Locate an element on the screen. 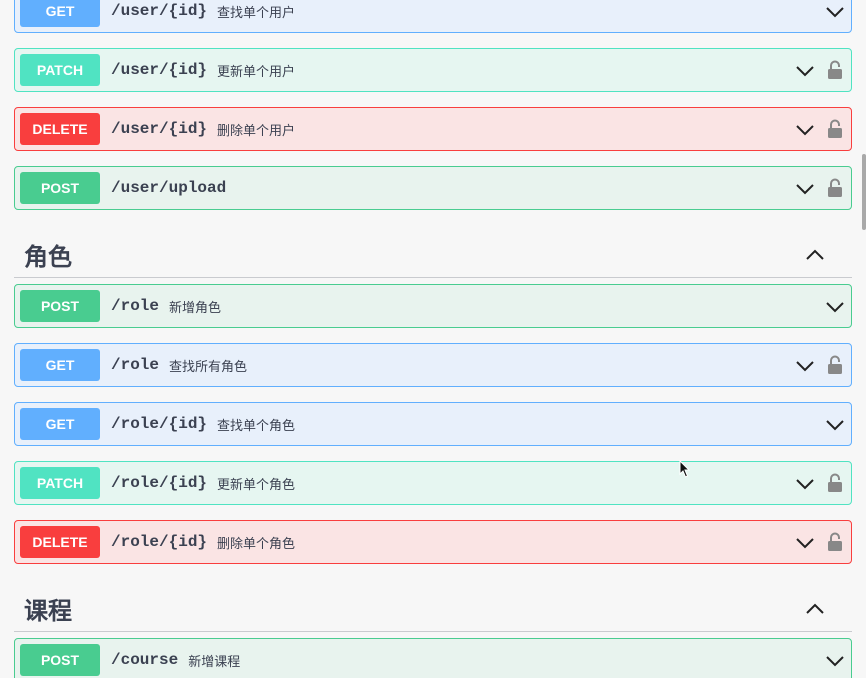 This screenshot has width=866, height=678. operation-delete-user-id: DELETE /user/{id} 删除单个用户 is located at coordinates (433, 129).